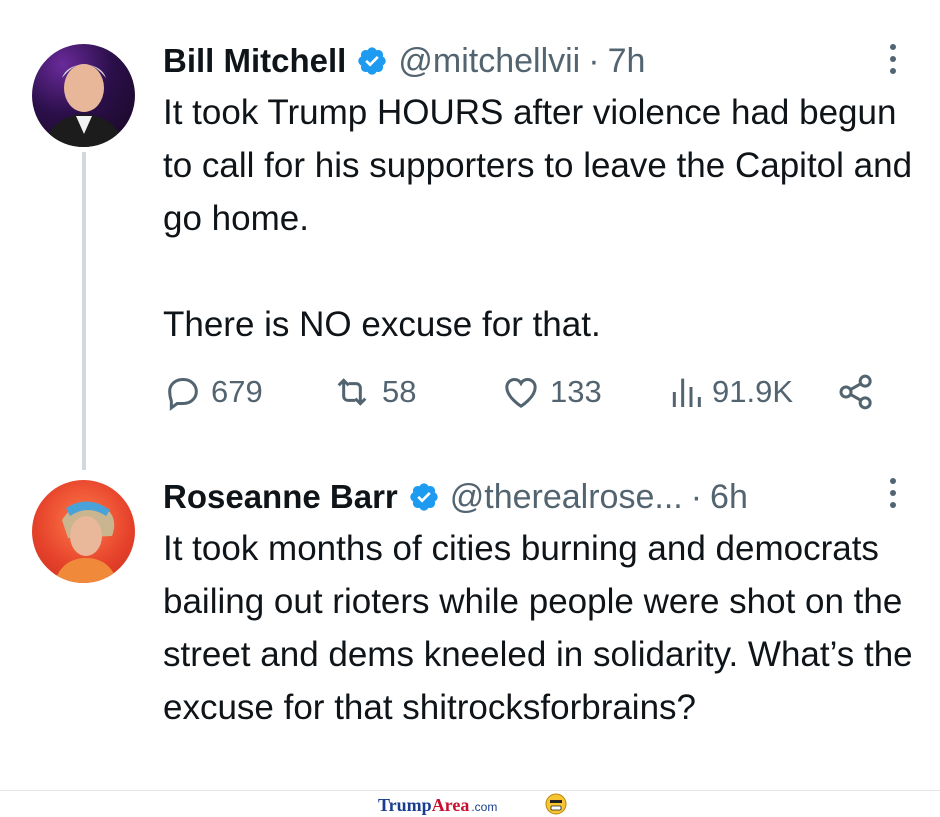 The image size is (940, 817). I want to click on reply-button: 679, so click(213, 392).